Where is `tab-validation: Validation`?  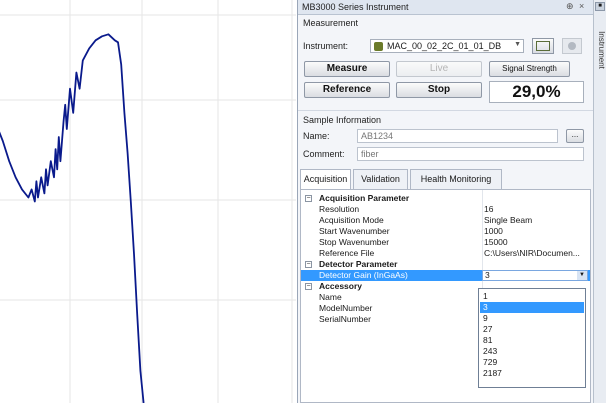 tab-validation: Validation is located at coordinates (380, 179).